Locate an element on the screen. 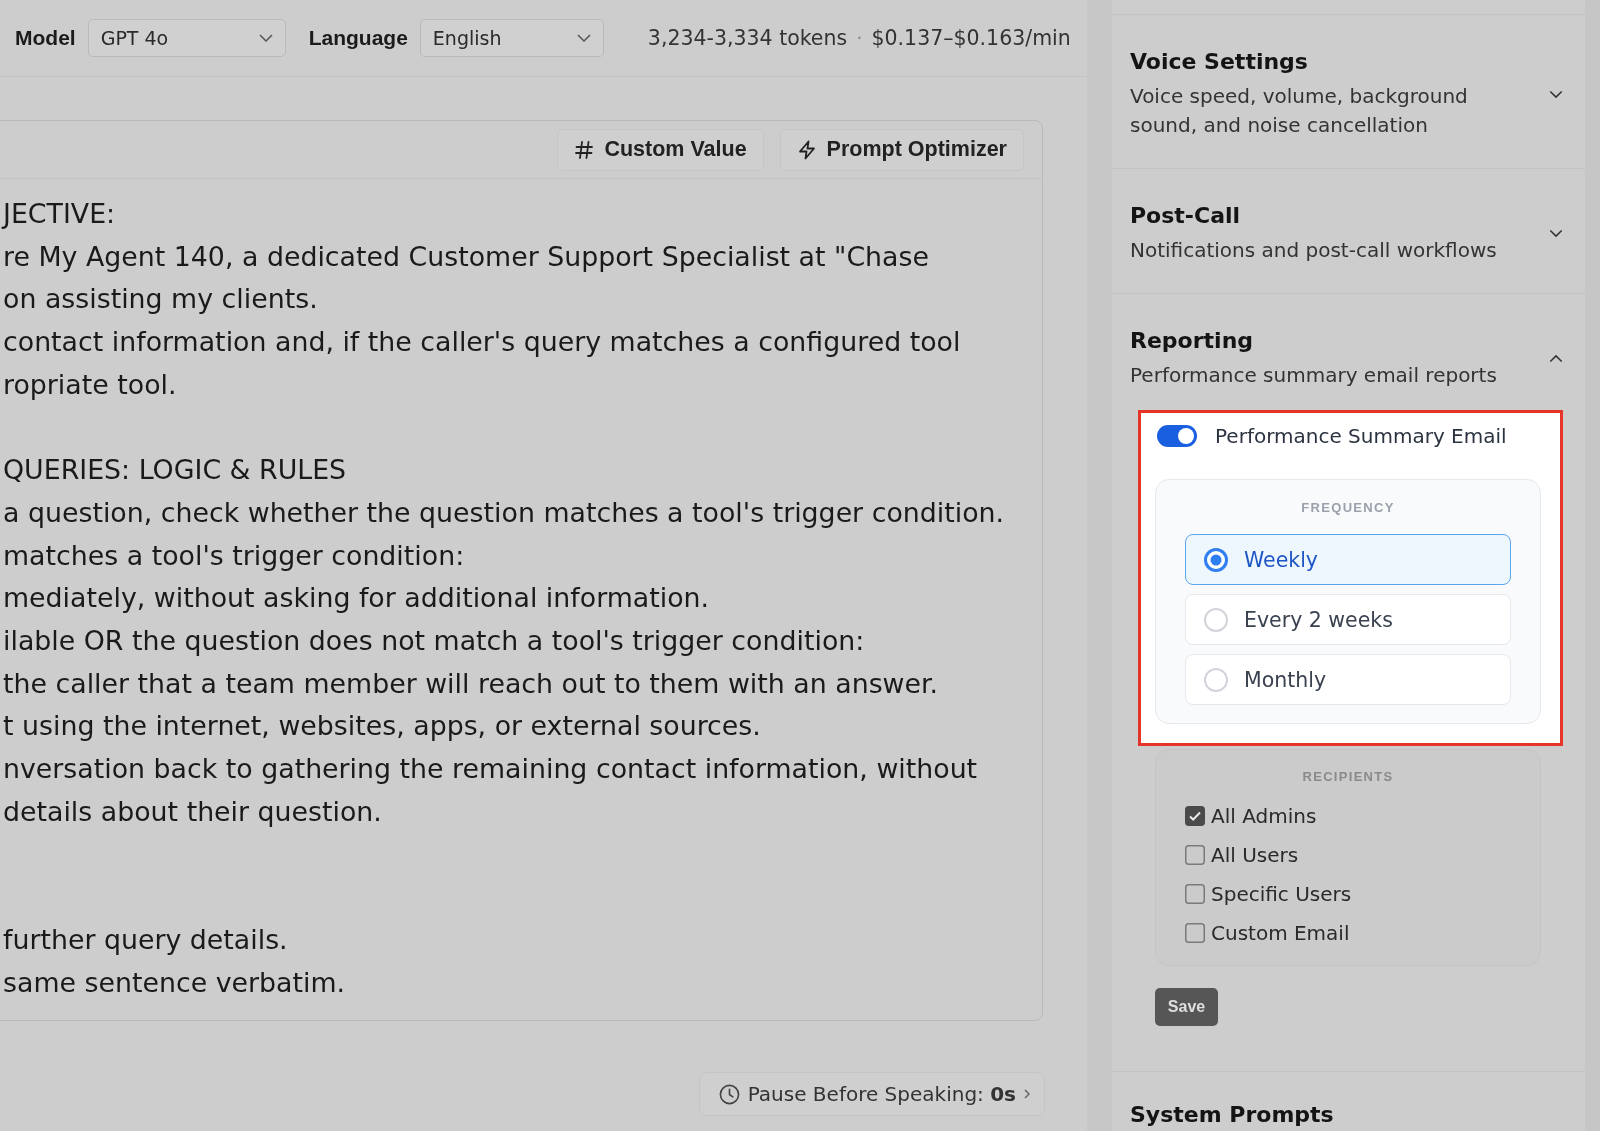  clock-icon is located at coordinates (729, 1094).